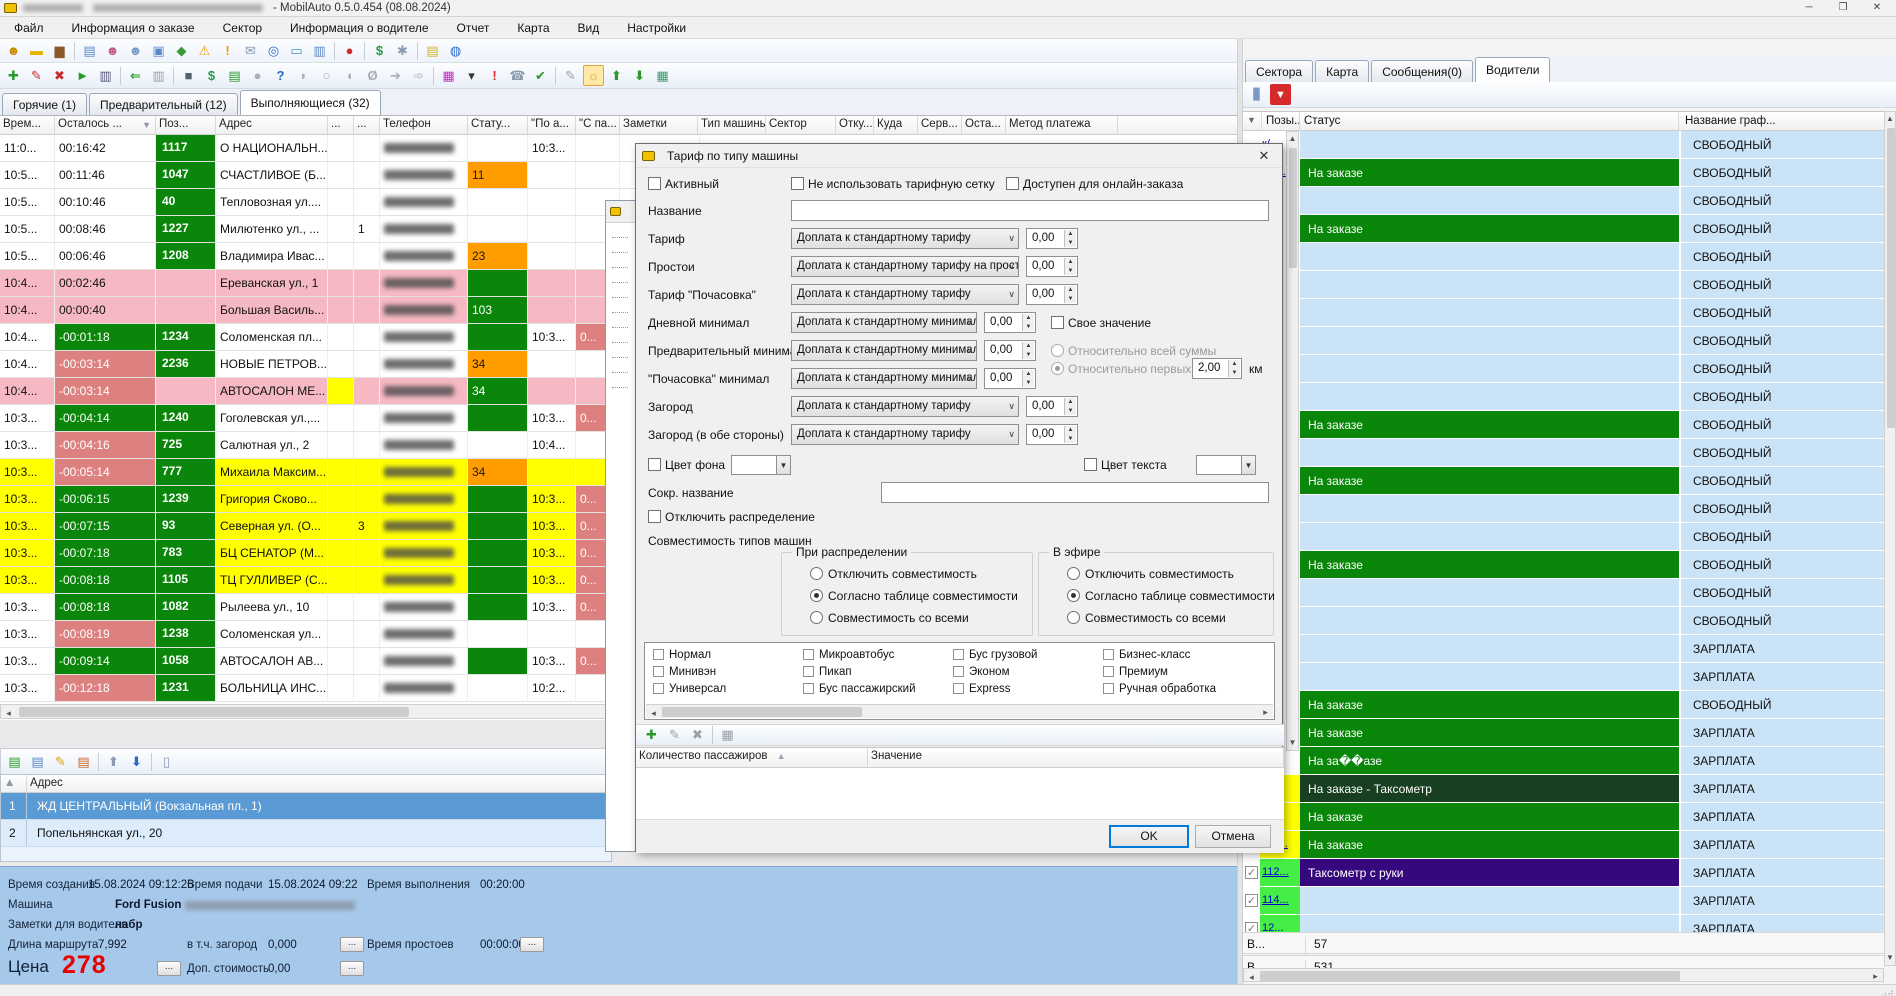 This screenshot has height=996, width=1896. Describe the element at coordinates (1569, 873) in the screenshot. I see `driver-row: ✓ 112... Таксометр с руки ЗАРПЛАТА` at that location.